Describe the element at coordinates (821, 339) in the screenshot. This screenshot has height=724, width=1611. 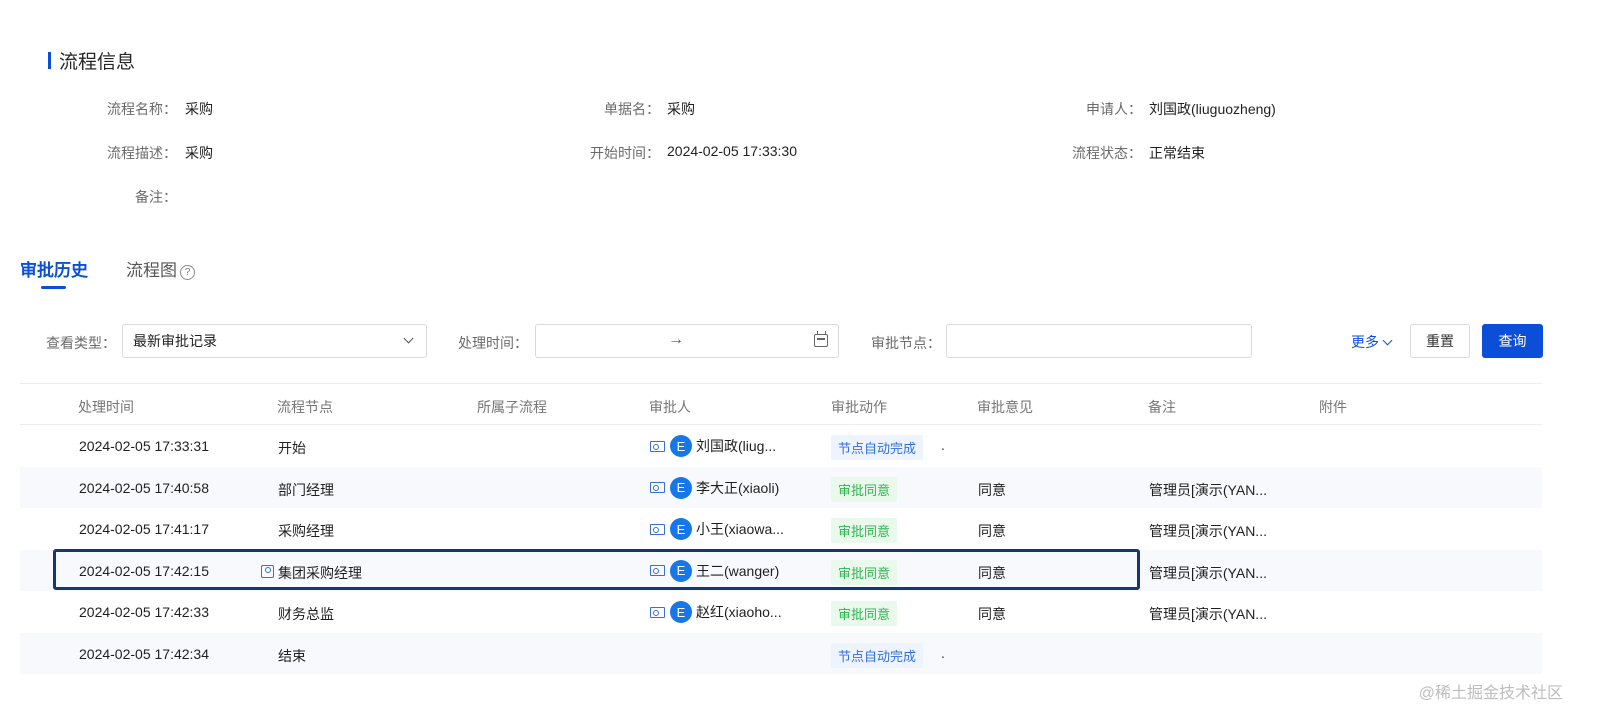
I see `calendar-icon` at that location.